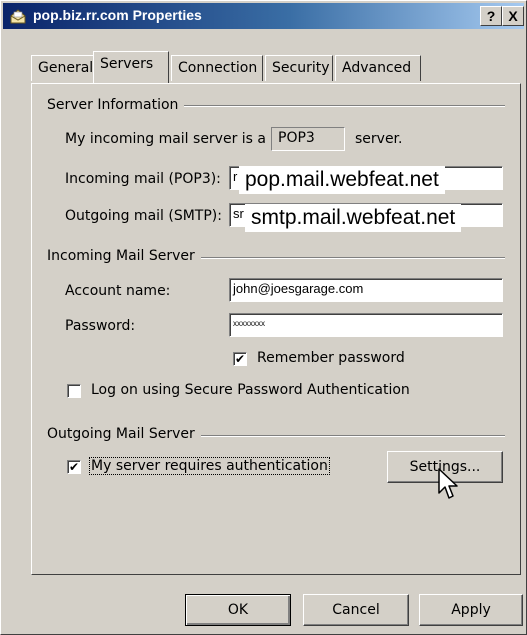 The width and height of the screenshot is (527, 635). What do you see at coordinates (100, 326) in the screenshot?
I see `password-label: Password:` at bounding box center [100, 326].